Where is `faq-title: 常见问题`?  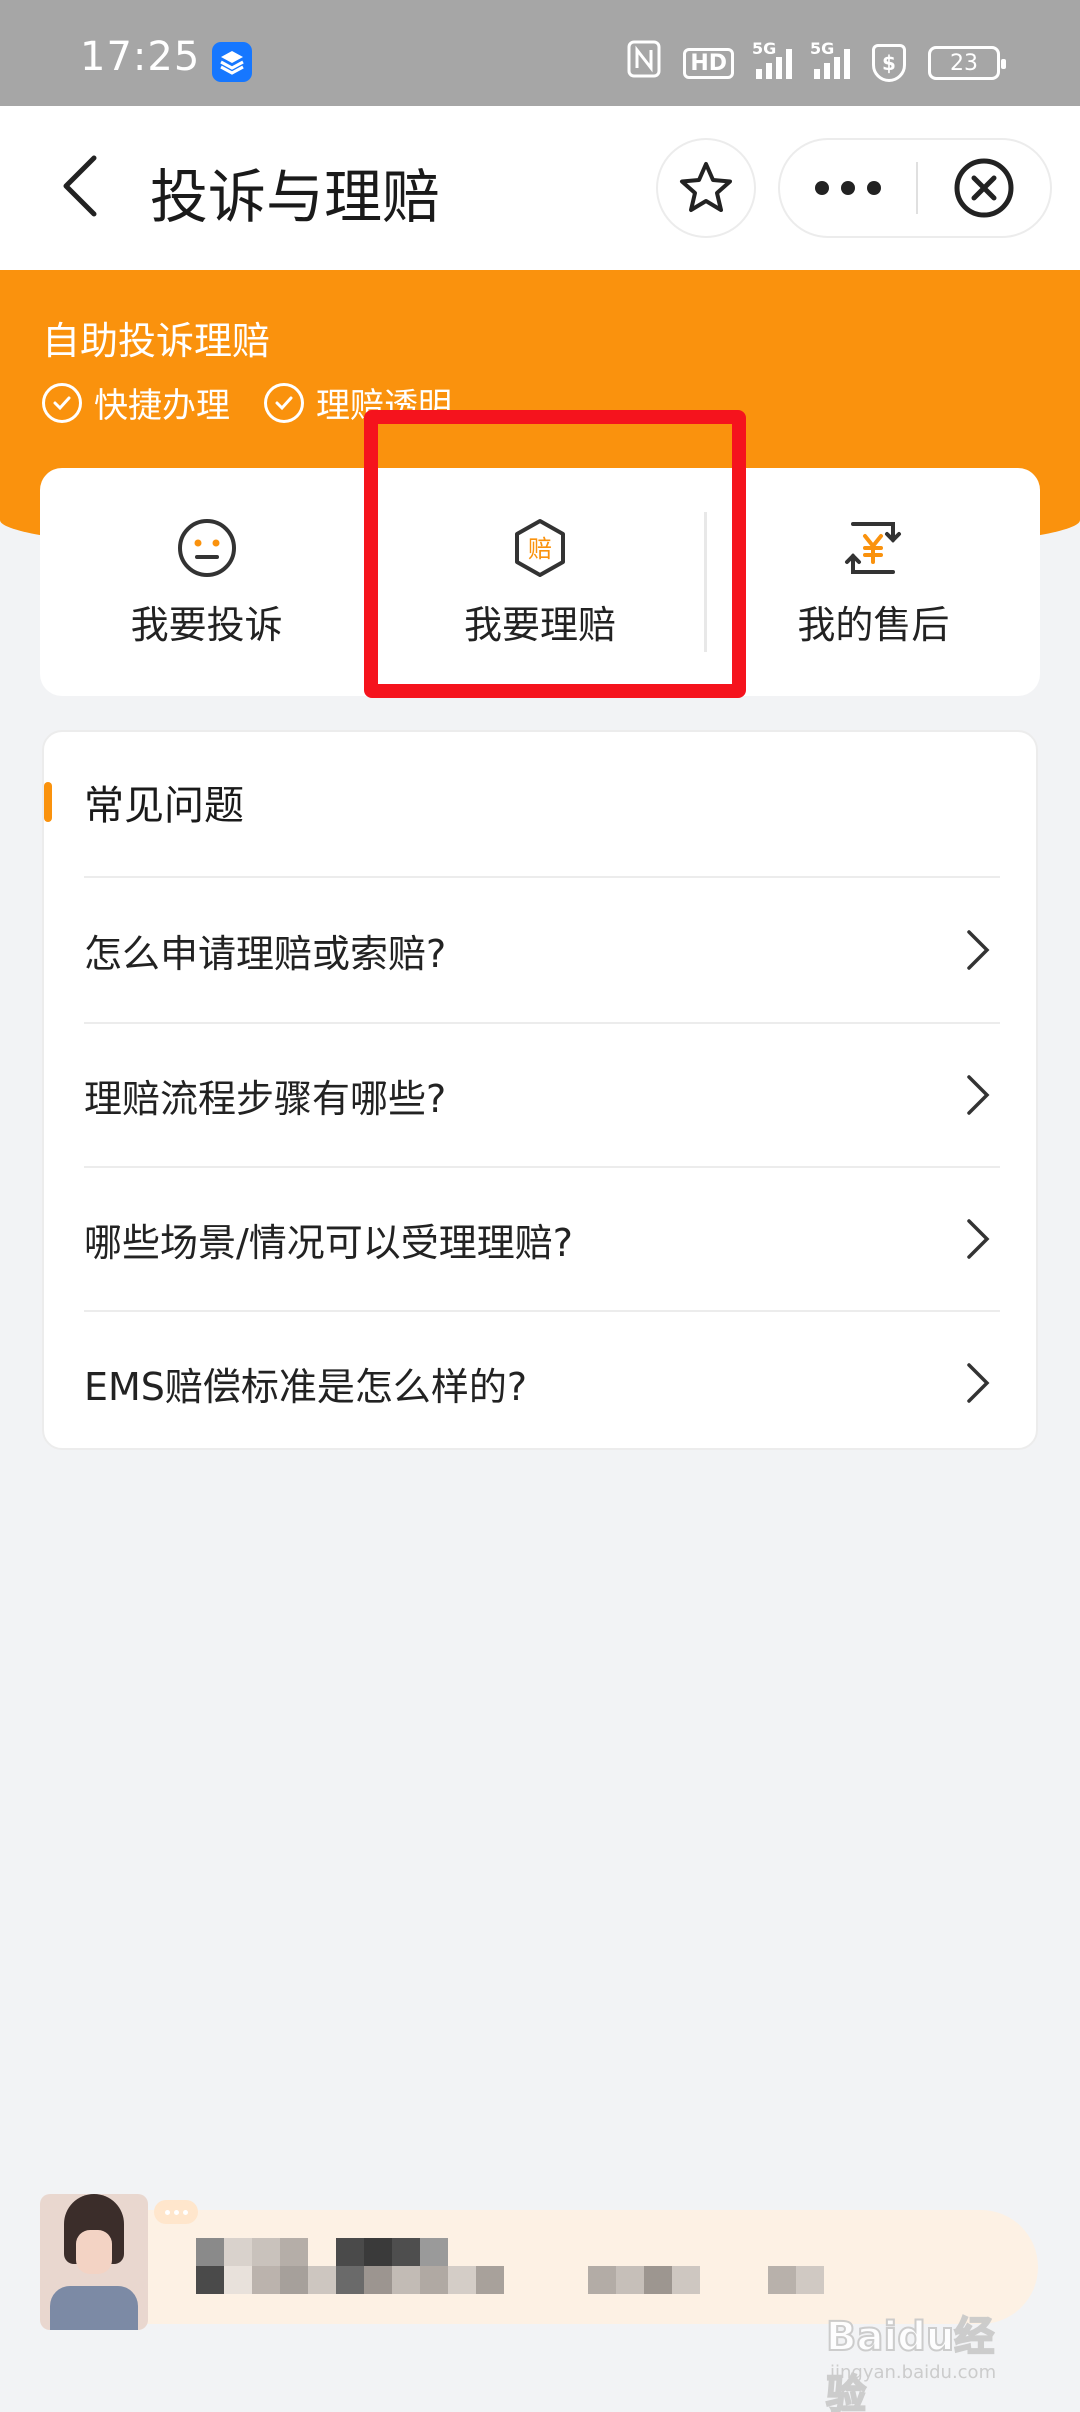 faq-title: 常见问题 is located at coordinates (164, 806).